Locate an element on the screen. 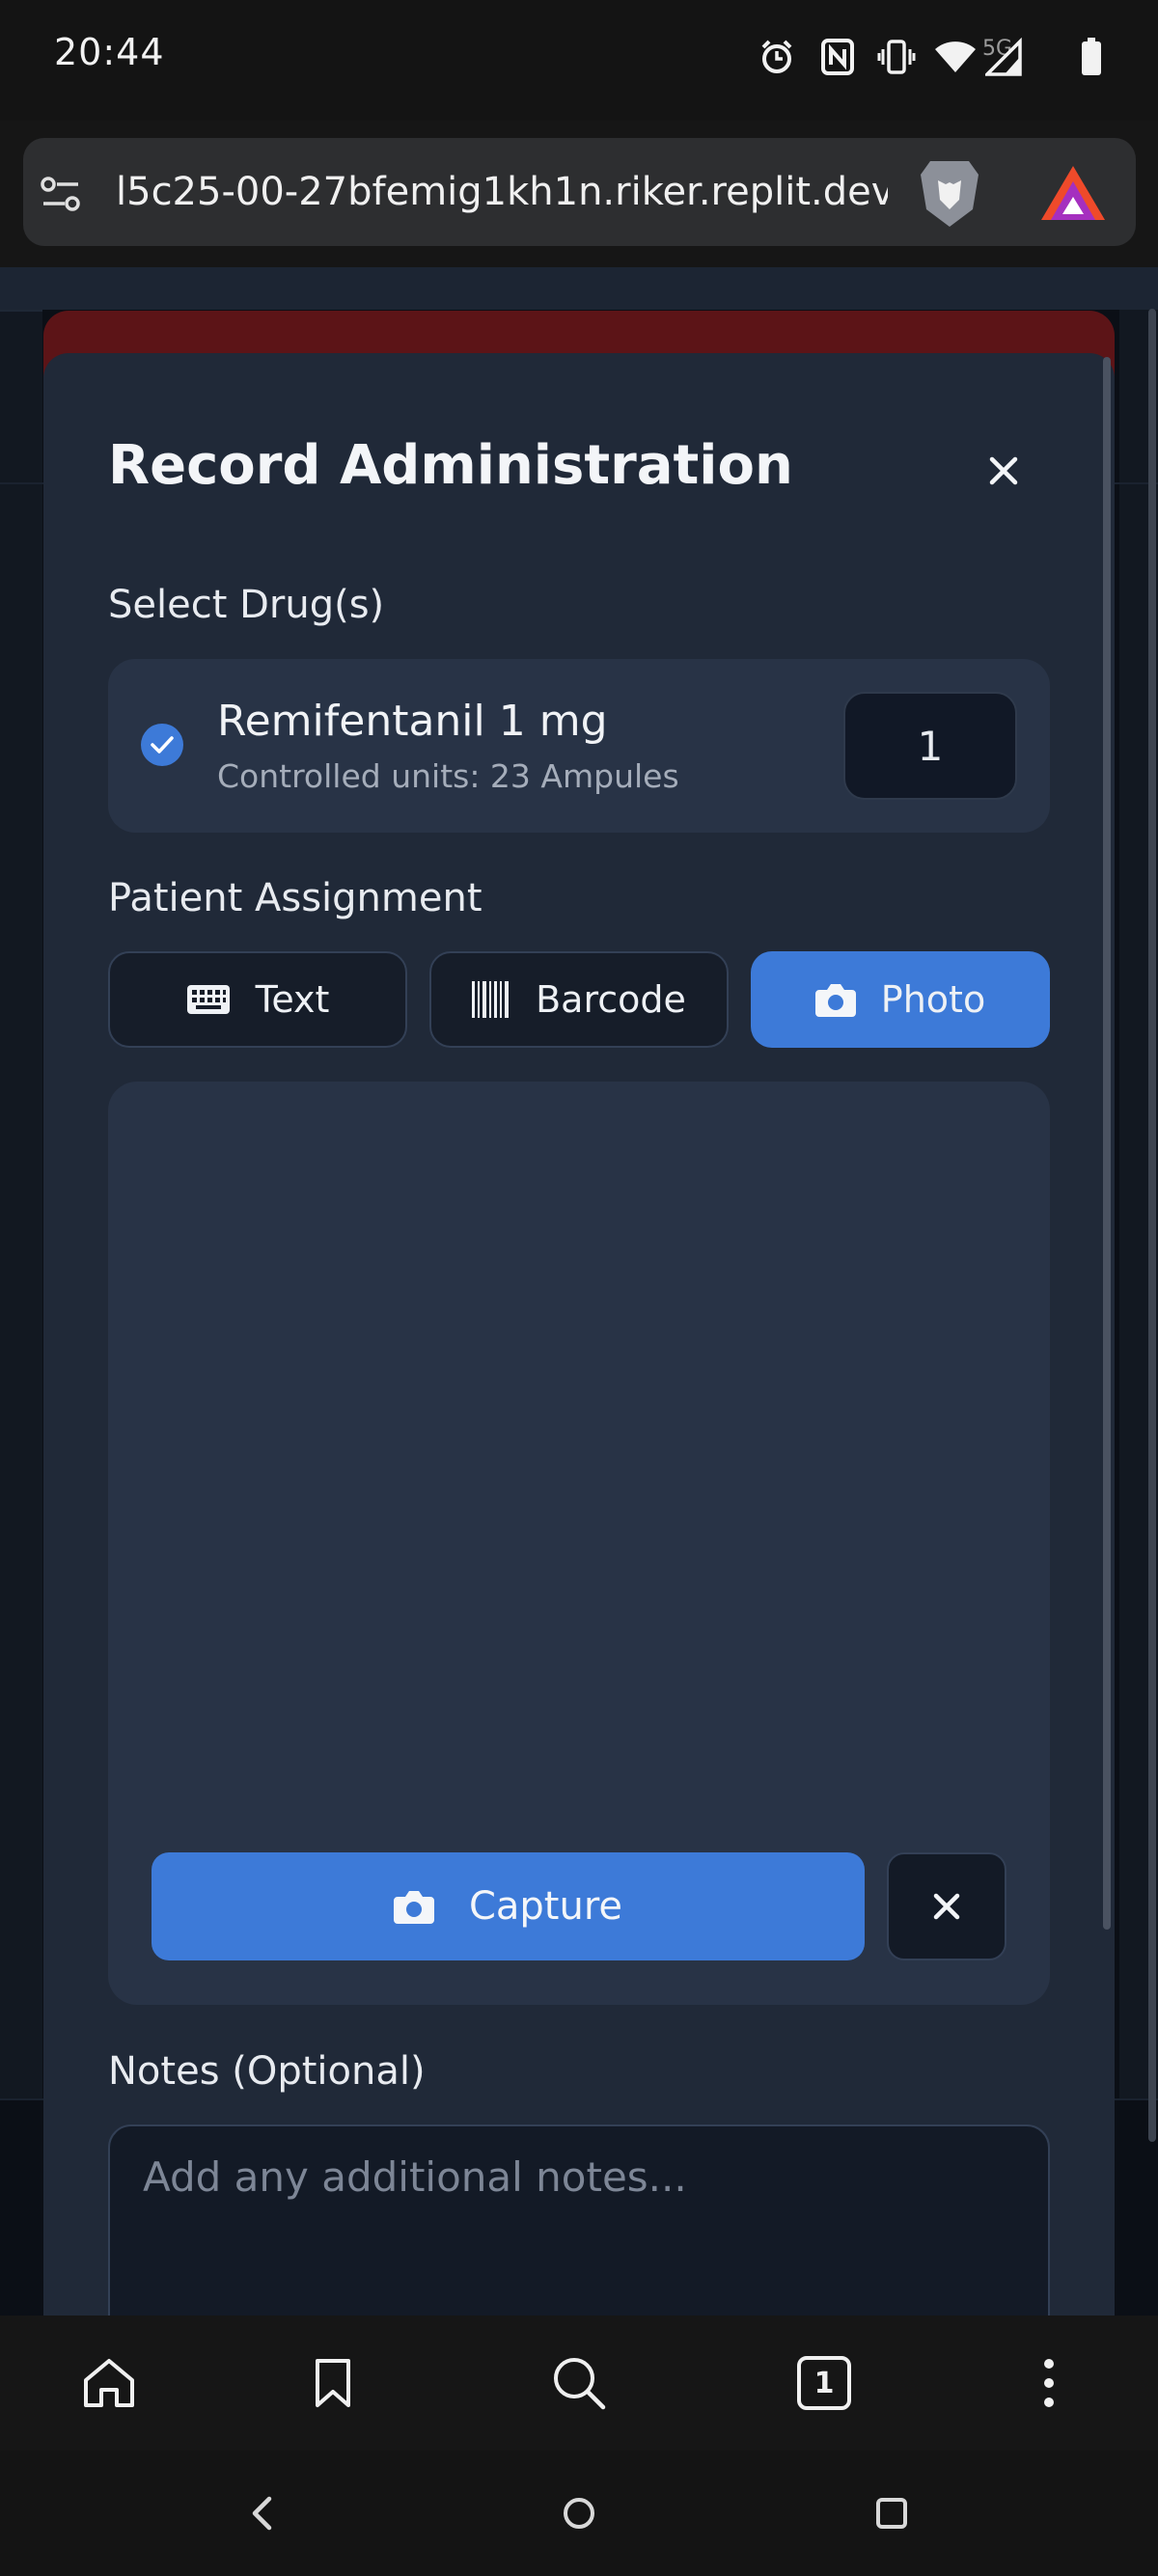  wifi-icon is located at coordinates (955, 57).